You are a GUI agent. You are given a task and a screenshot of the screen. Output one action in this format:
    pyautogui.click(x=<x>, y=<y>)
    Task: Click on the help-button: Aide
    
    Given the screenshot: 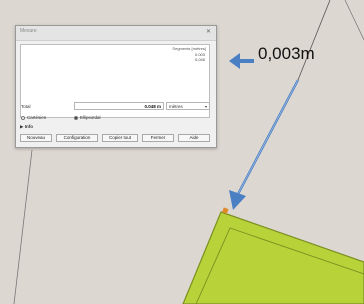 What is the action you would take?
    pyautogui.click(x=194, y=138)
    